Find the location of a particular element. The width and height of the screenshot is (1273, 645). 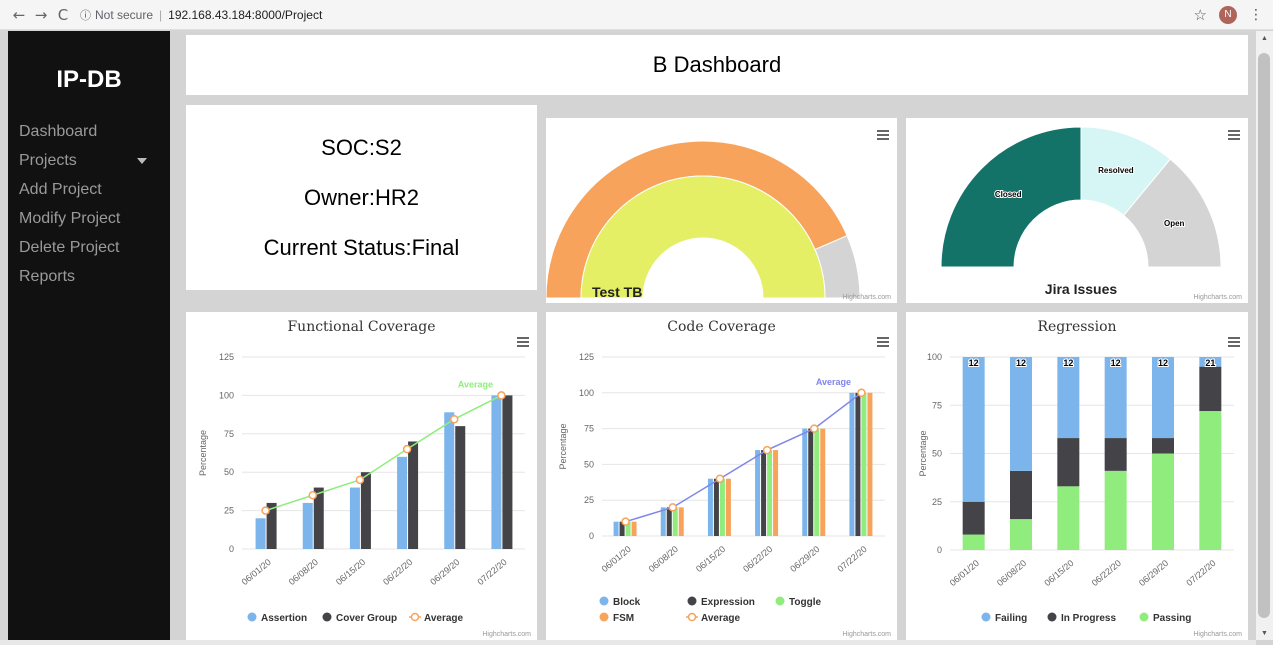

scroll-up-icon: ▲ is located at coordinates (1264, 38).